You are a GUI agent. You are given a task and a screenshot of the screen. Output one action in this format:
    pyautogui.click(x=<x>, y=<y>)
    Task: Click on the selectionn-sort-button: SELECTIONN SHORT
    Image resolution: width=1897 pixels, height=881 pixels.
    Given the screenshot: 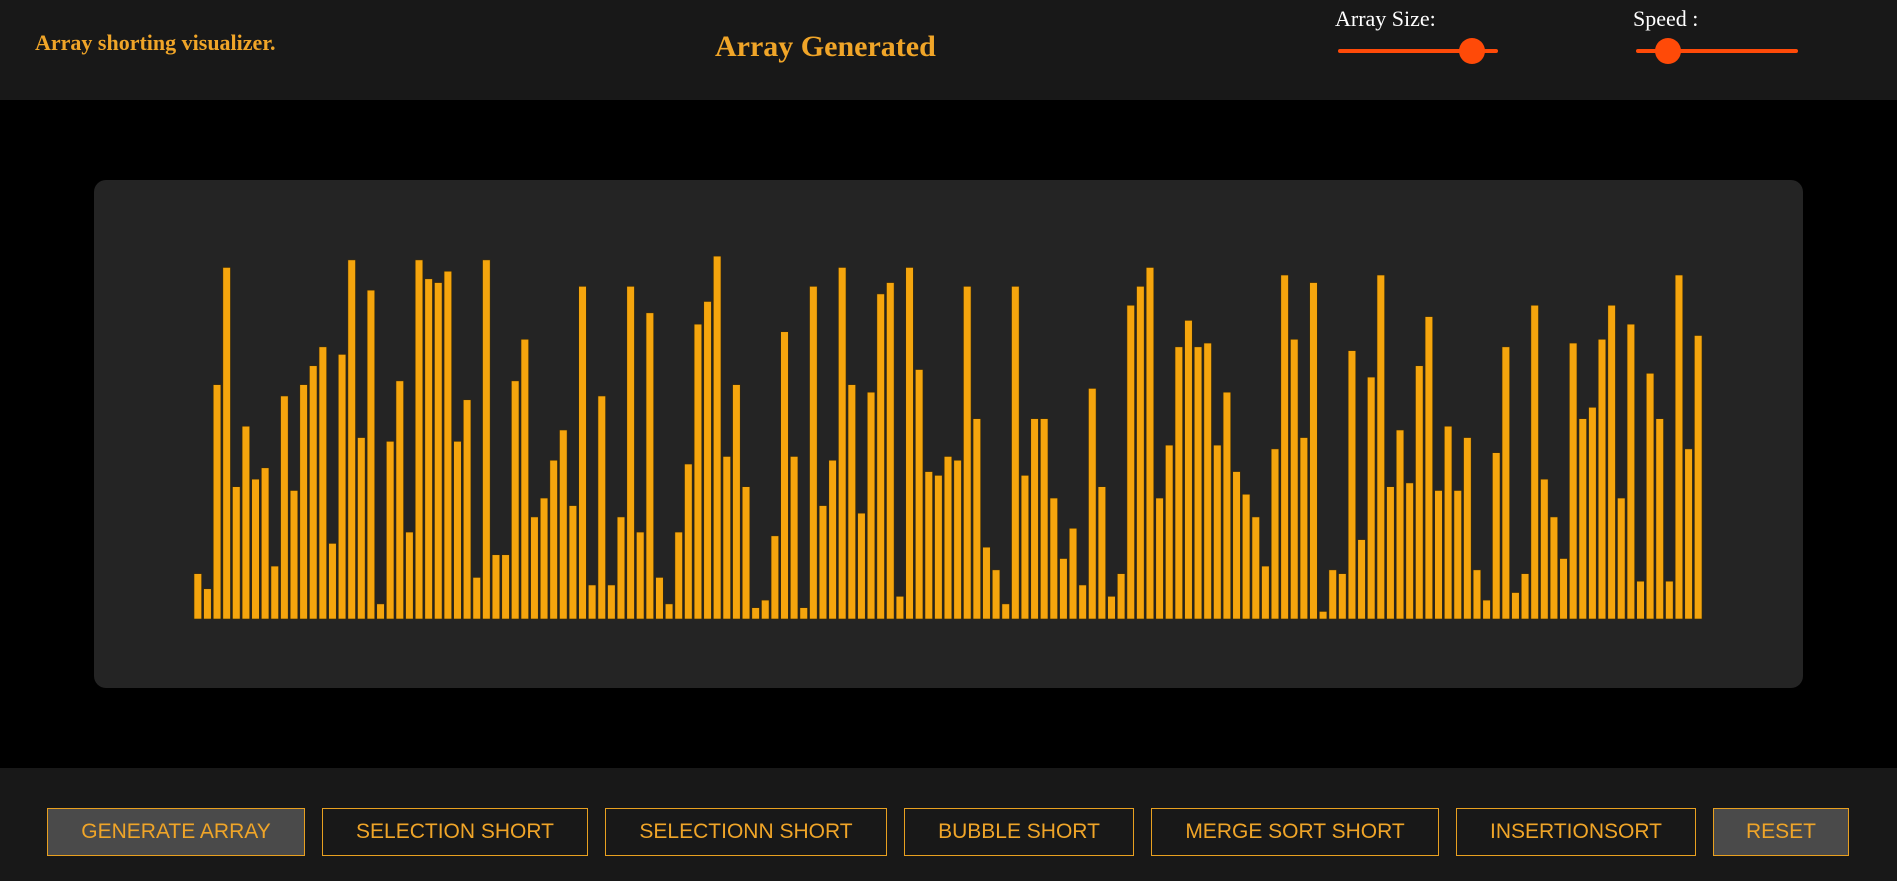 What is the action you would take?
    pyautogui.click(x=746, y=832)
    